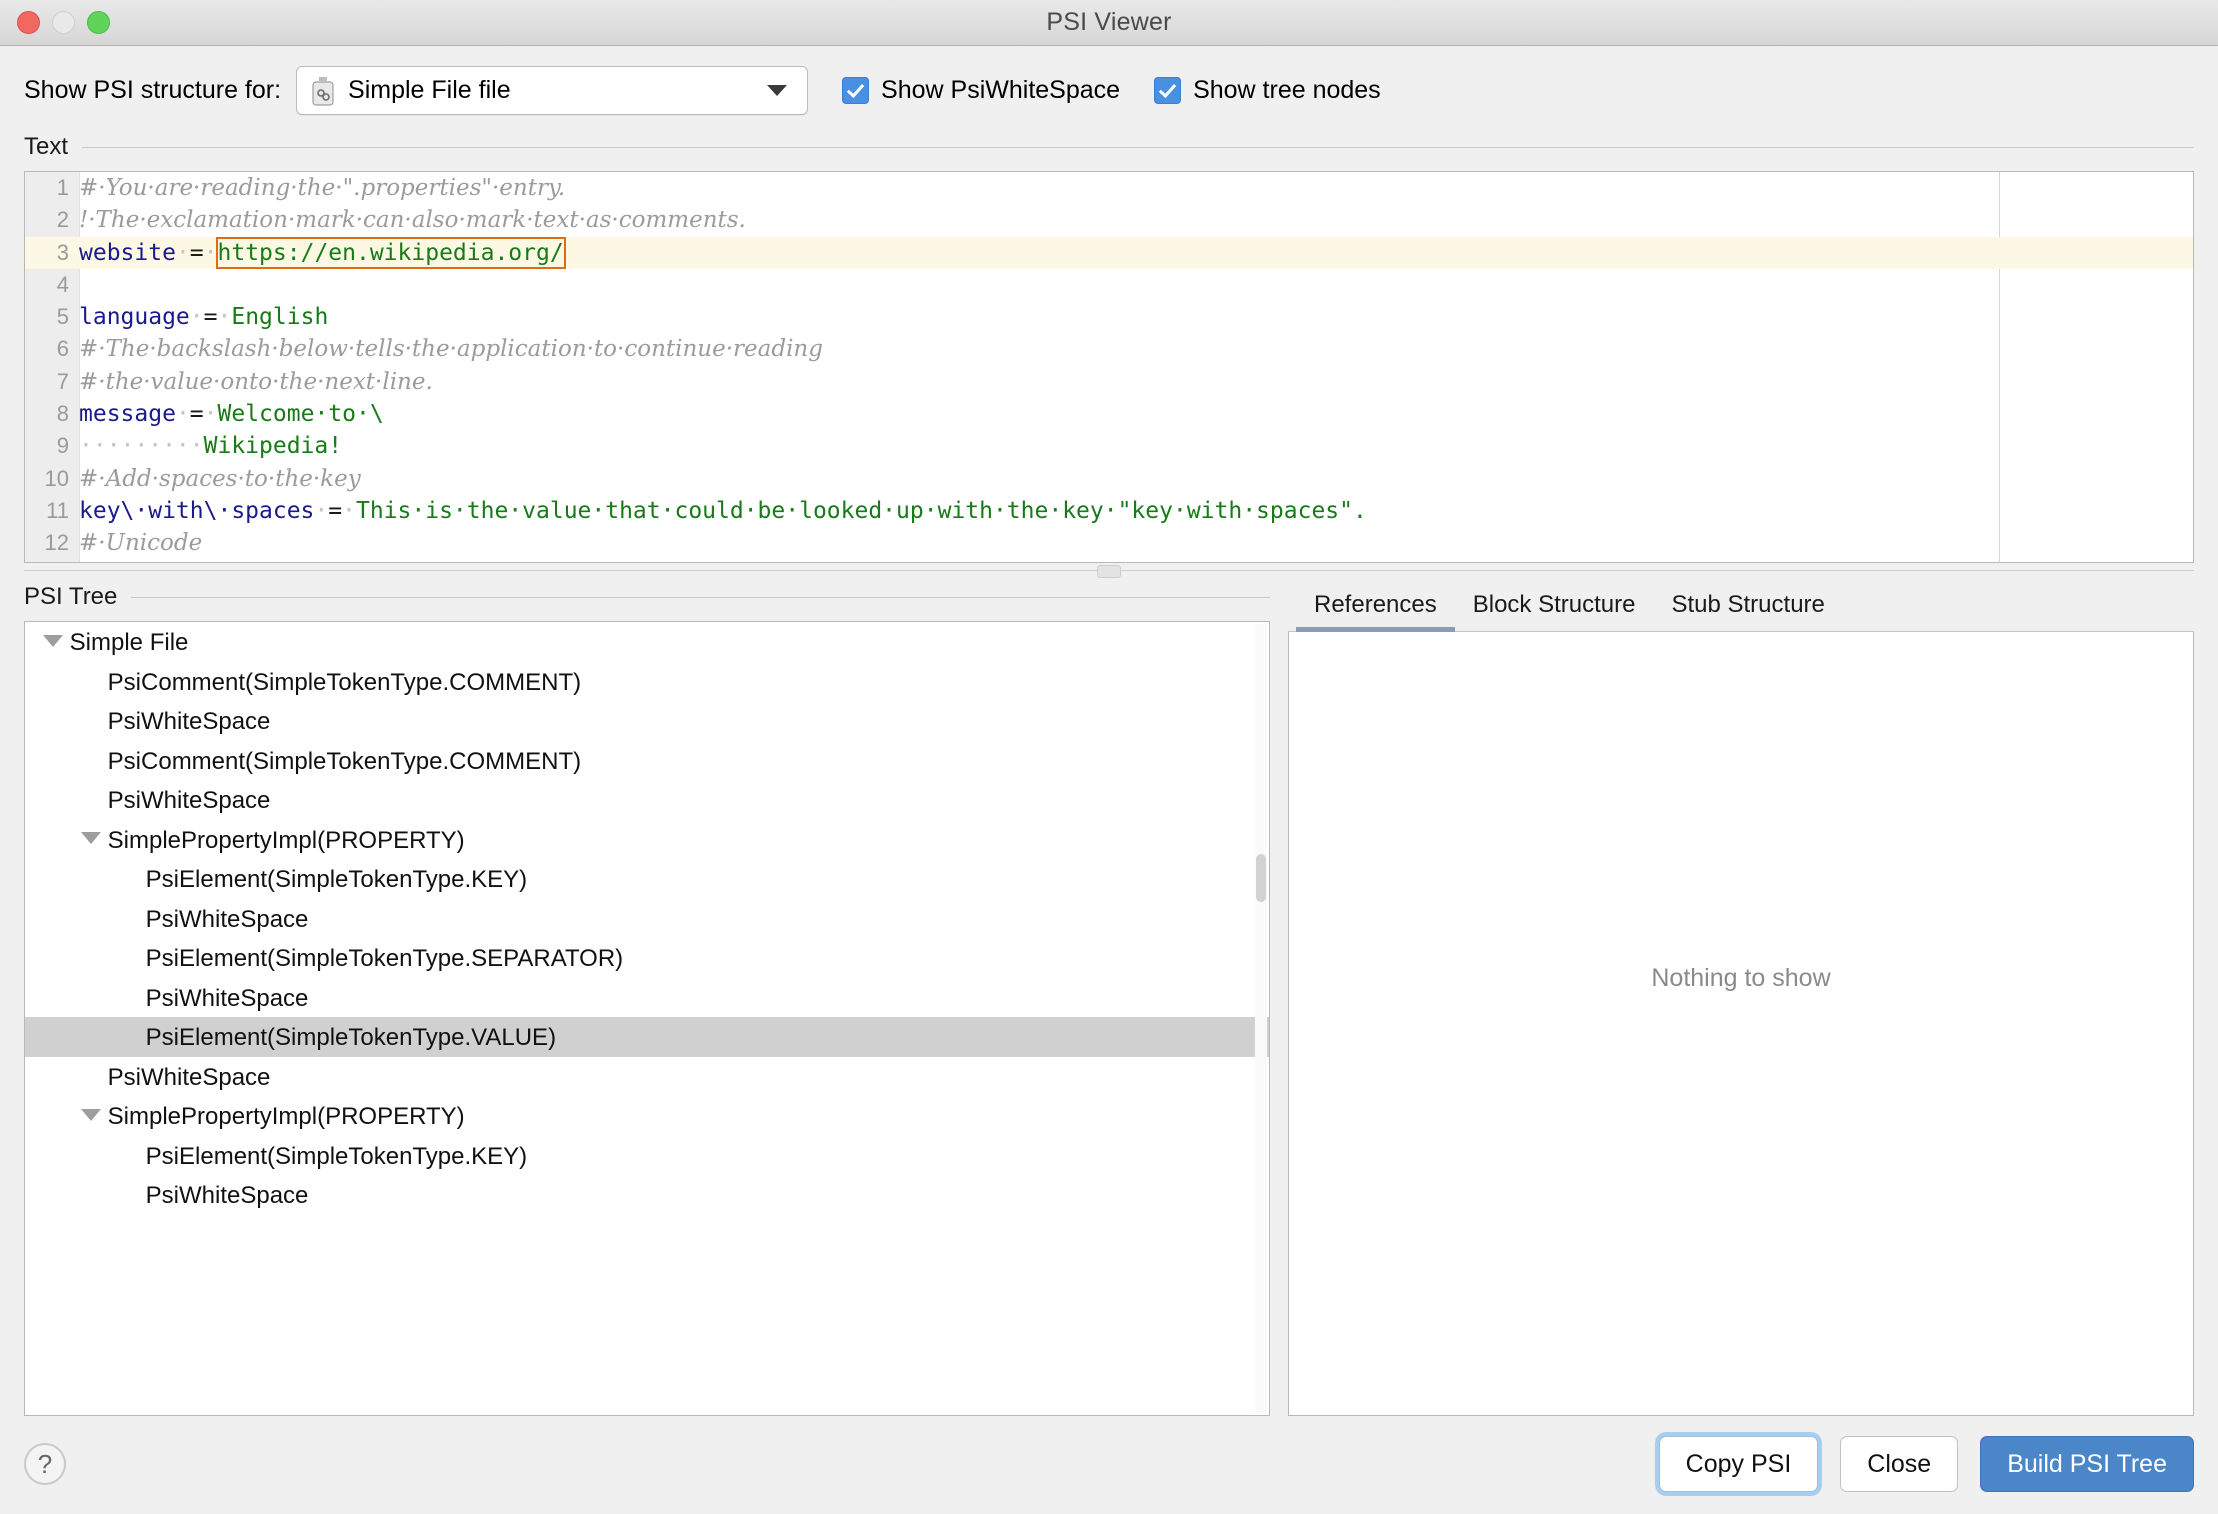 This screenshot has width=2218, height=1514. What do you see at coordinates (141, 446) in the screenshot?
I see `token-ws: ·········` at bounding box center [141, 446].